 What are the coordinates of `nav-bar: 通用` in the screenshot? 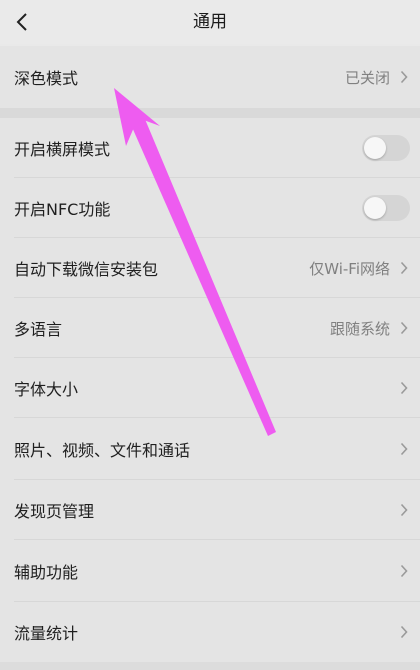 It's located at (210, 22).